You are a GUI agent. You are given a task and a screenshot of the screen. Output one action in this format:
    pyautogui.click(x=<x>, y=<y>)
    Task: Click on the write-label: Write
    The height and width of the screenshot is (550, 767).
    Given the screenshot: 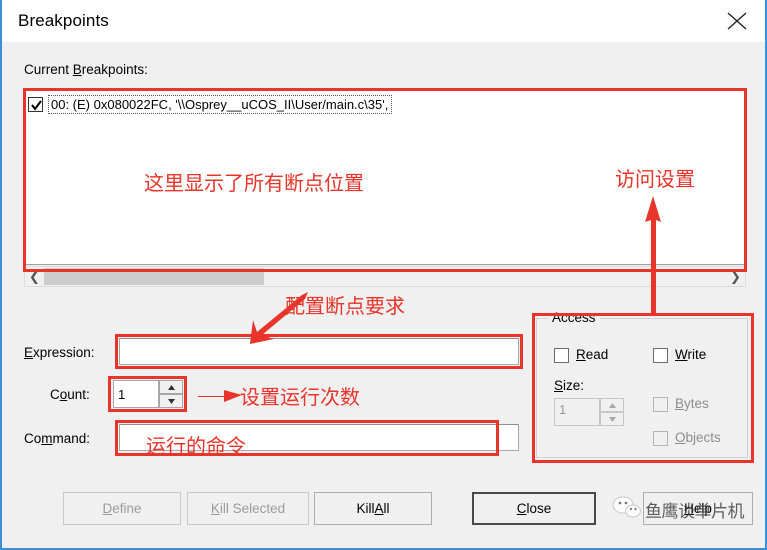 What is the action you would take?
    pyautogui.click(x=691, y=354)
    